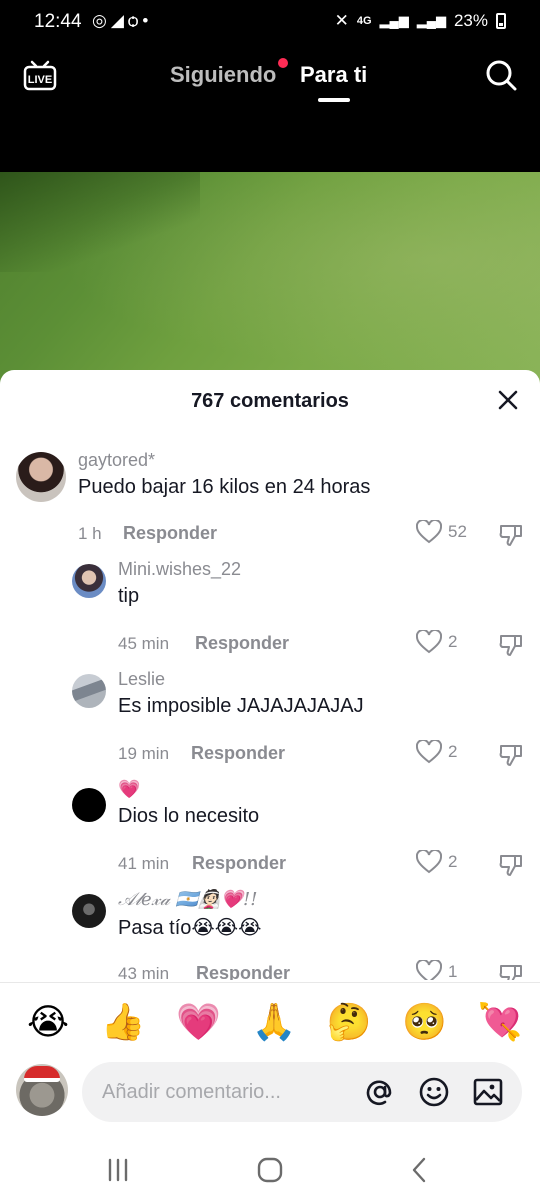 The width and height of the screenshot is (540, 1200). I want to click on emoji-pray-button: 🙏, so click(274, 1022).